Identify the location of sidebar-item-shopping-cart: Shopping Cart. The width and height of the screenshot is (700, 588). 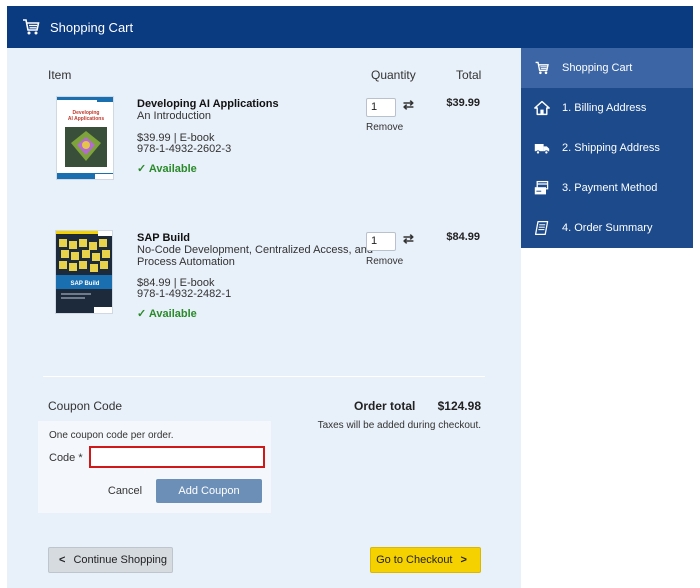
(607, 68).